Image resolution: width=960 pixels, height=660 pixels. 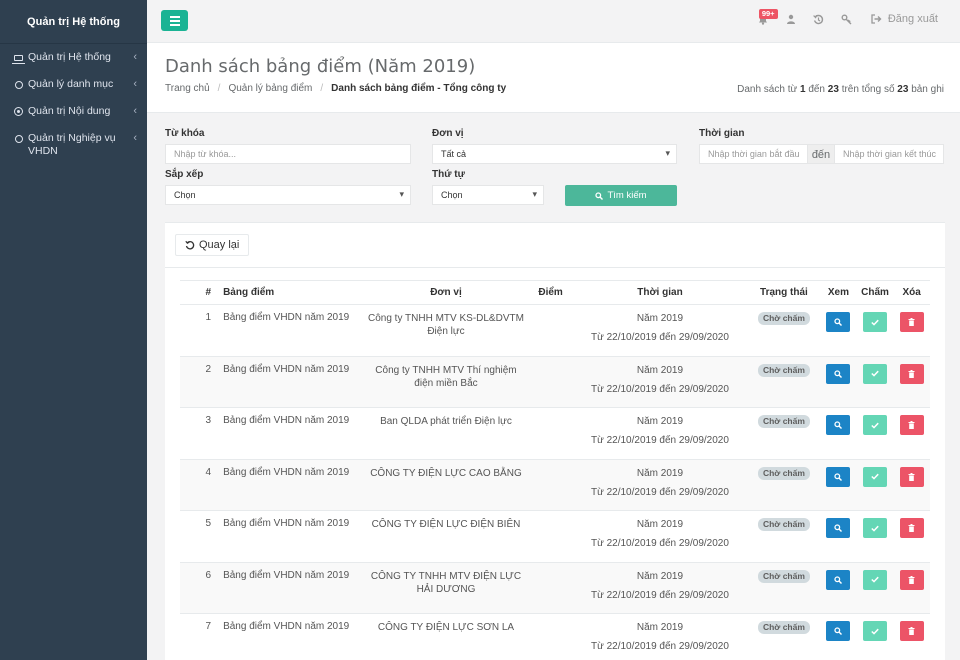 What do you see at coordinates (889, 154) in the screenshot?
I see `time-end-input: Nhập thời gian kết thúc` at bounding box center [889, 154].